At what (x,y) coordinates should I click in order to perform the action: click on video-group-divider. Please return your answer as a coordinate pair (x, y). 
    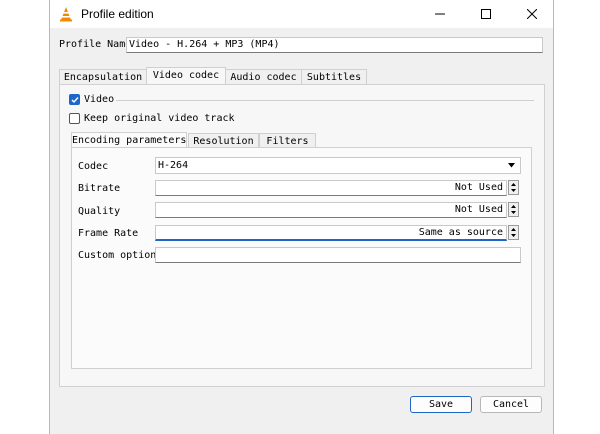
    Looking at the image, I should click on (325, 100).